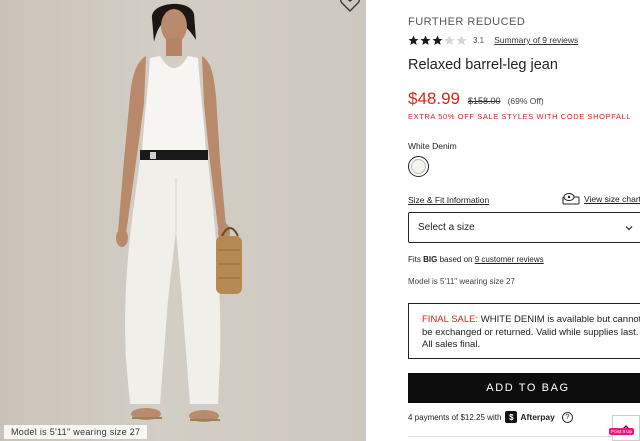  I want to click on product-title: Relaxed barrel-leg jean, so click(483, 65).